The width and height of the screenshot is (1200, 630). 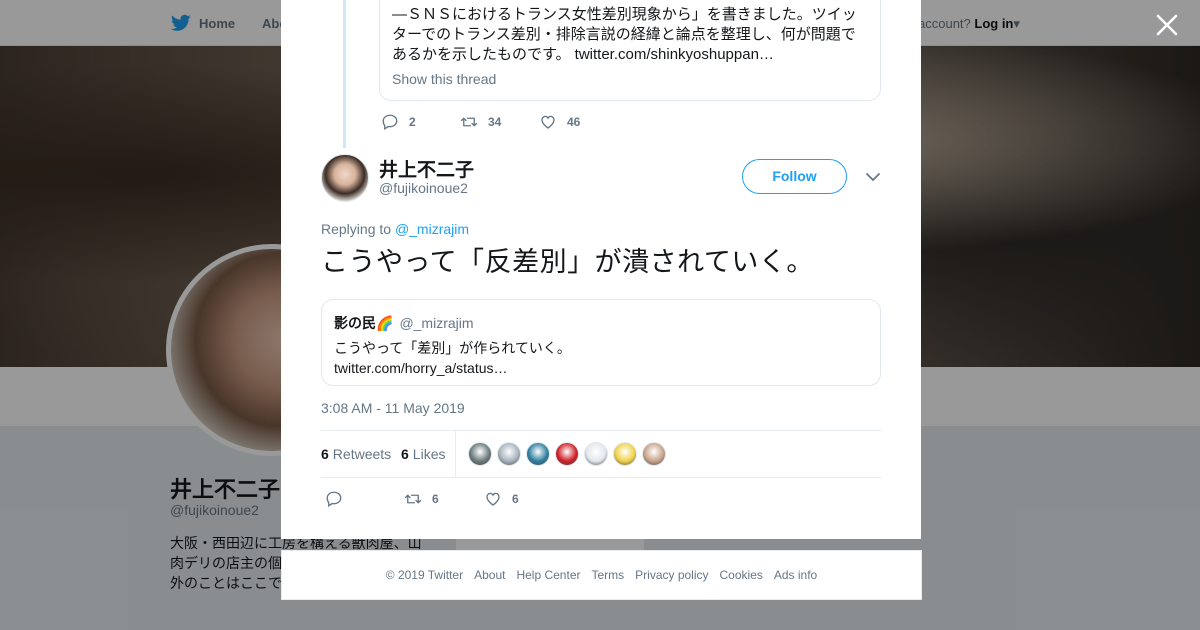 I want to click on quoted-tweet-header: 影の民🌈 @_mizrajim, so click(x=601, y=323).